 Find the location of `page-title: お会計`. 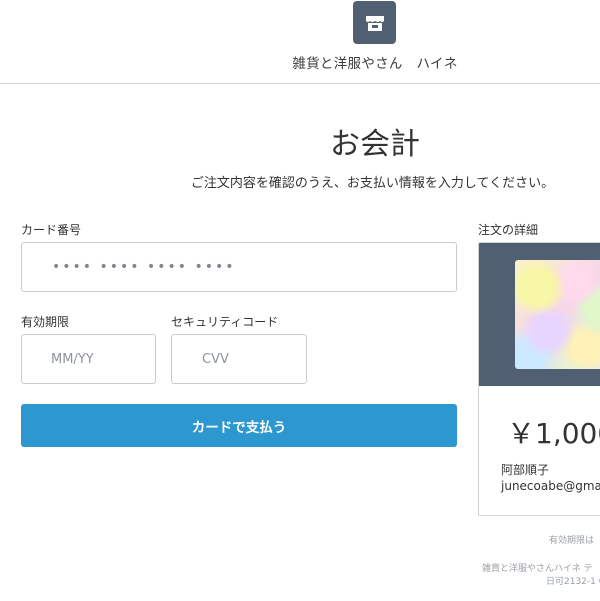

page-title: お会計 is located at coordinates (375, 144).